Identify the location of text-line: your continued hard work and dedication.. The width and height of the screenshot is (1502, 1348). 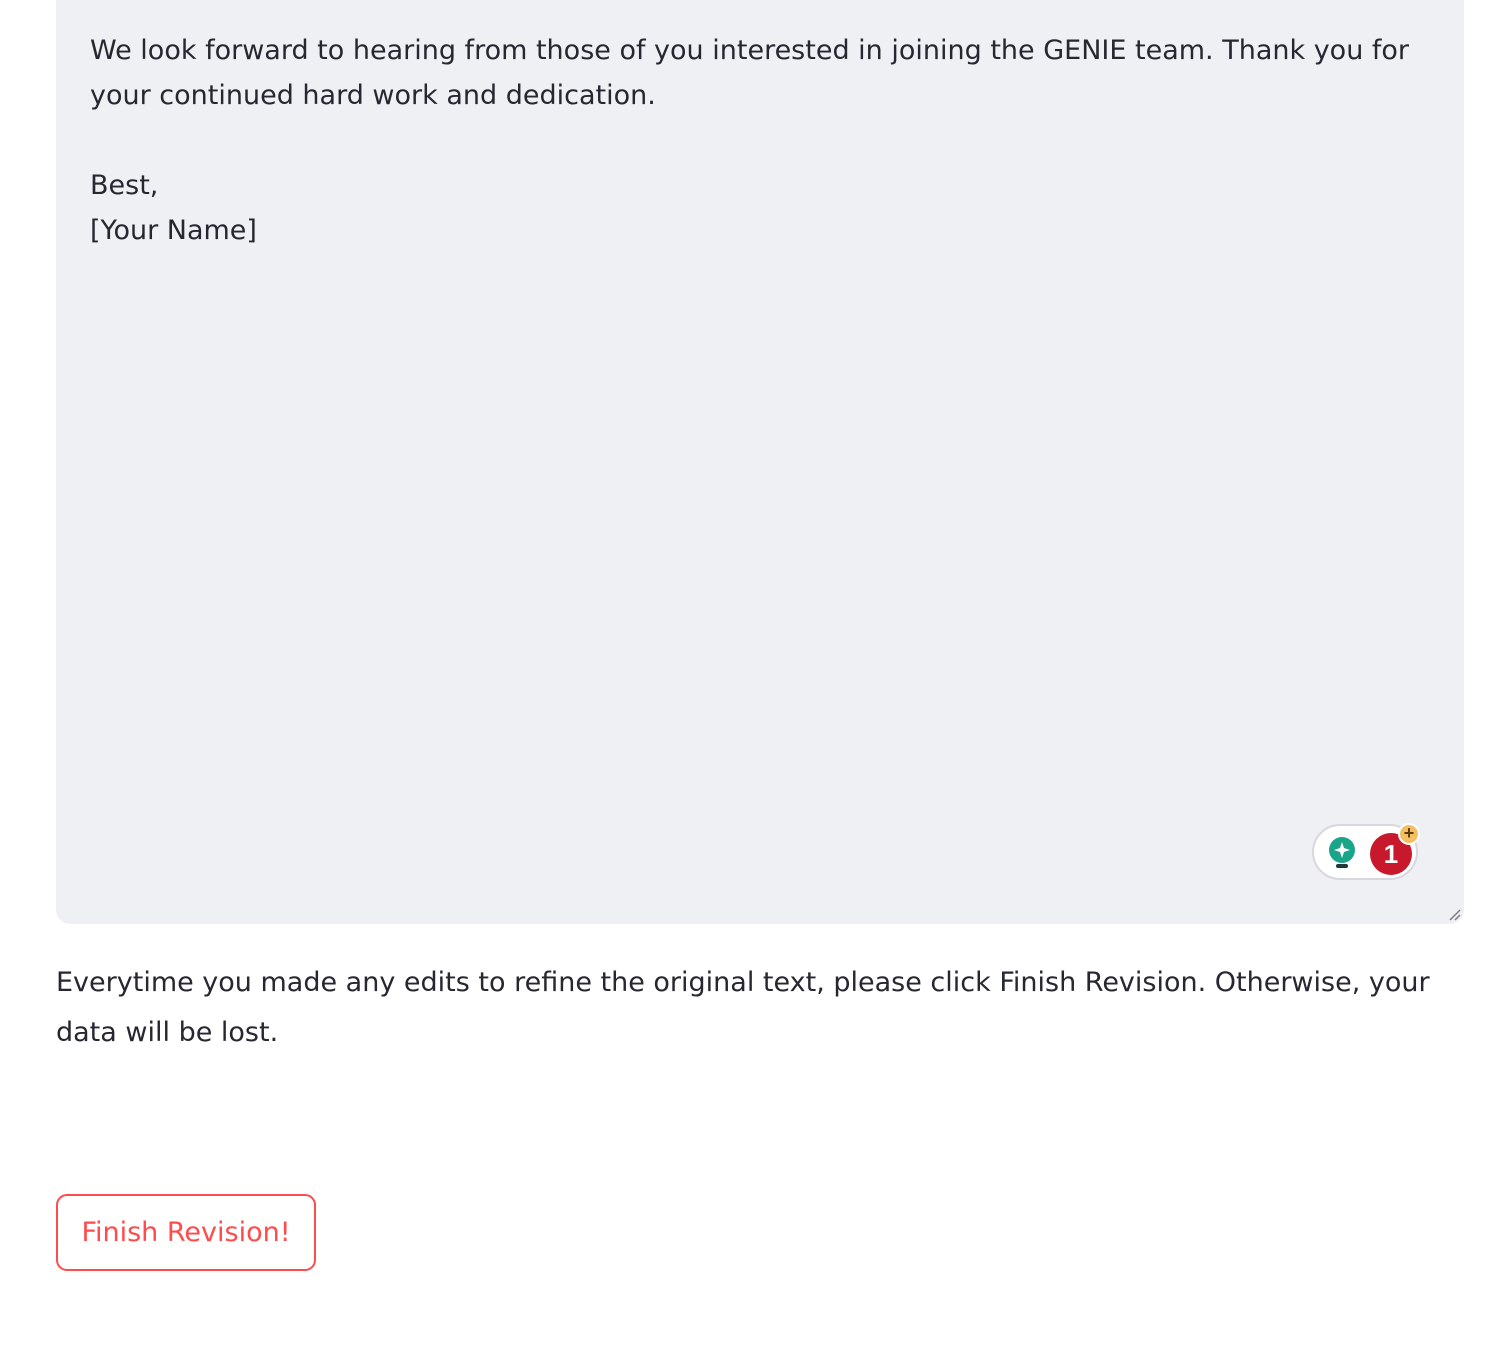
(373, 95).